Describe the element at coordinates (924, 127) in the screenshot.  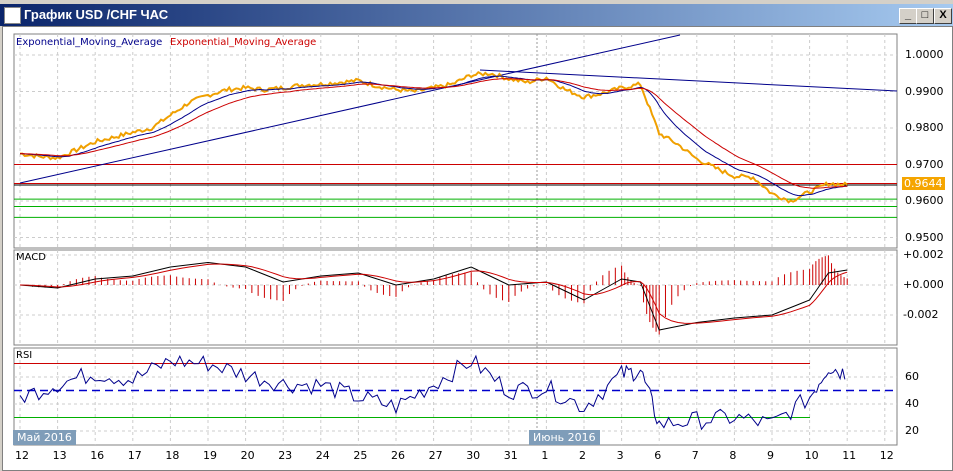
I see `price-tick-label: 0.9800` at that location.